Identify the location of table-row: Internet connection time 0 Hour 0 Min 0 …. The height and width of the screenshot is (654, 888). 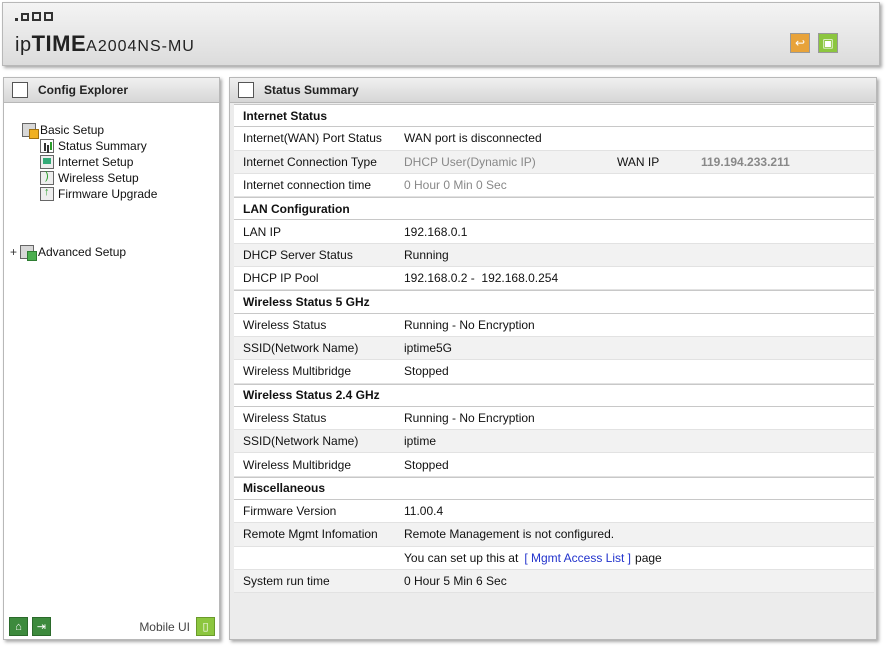
(554, 186).